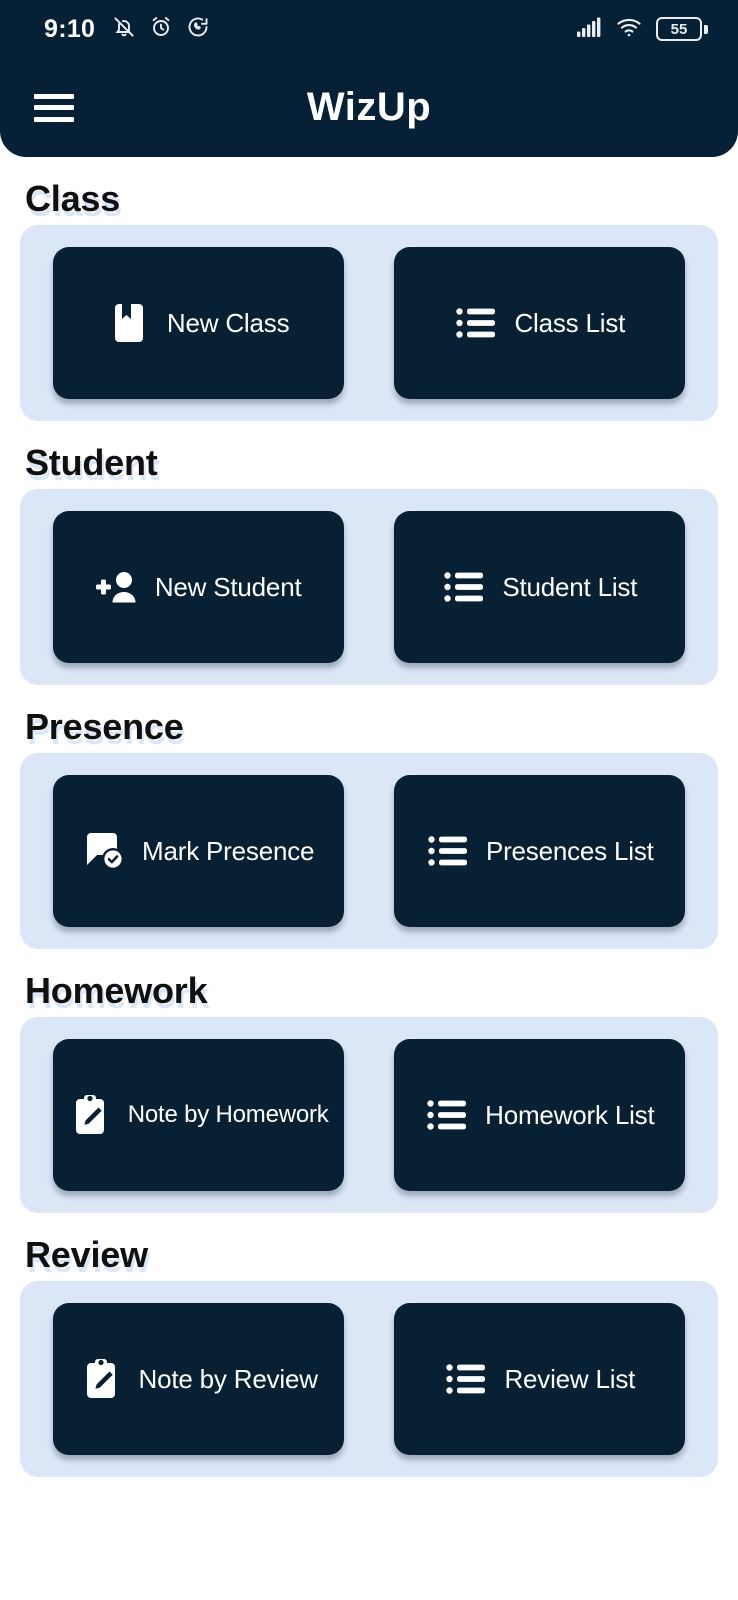  I want to click on card-presence: Mark Presence Presences List, so click(369, 851).